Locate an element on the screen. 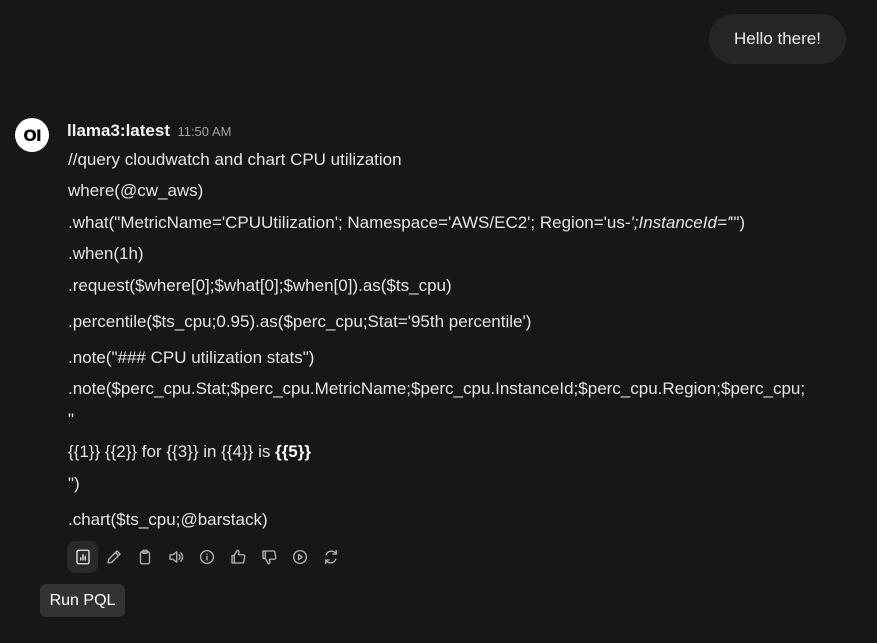 The image size is (877, 643). response-line-2: where(@cw_aws) is located at coordinates (136, 190).